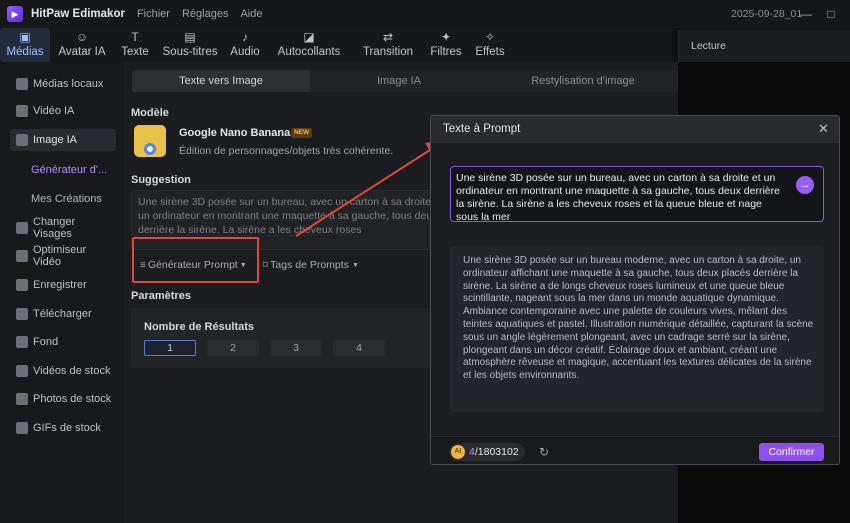  I want to click on credits-counter: AI 4 /1803102, so click(487, 452).